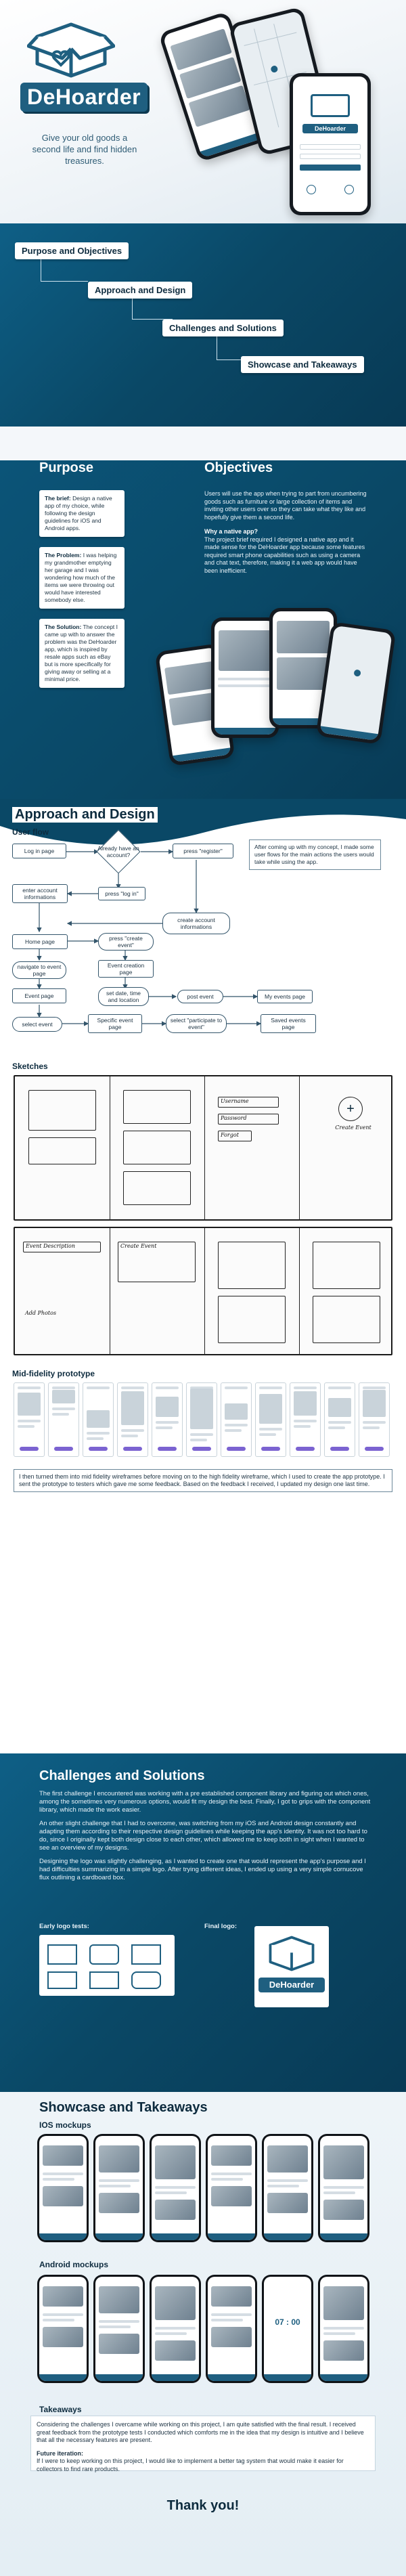 This screenshot has width=406, height=2576. What do you see at coordinates (140, 290) in the screenshot?
I see `toc-item-approach: Approach and Design` at bounding box center [140, 290].